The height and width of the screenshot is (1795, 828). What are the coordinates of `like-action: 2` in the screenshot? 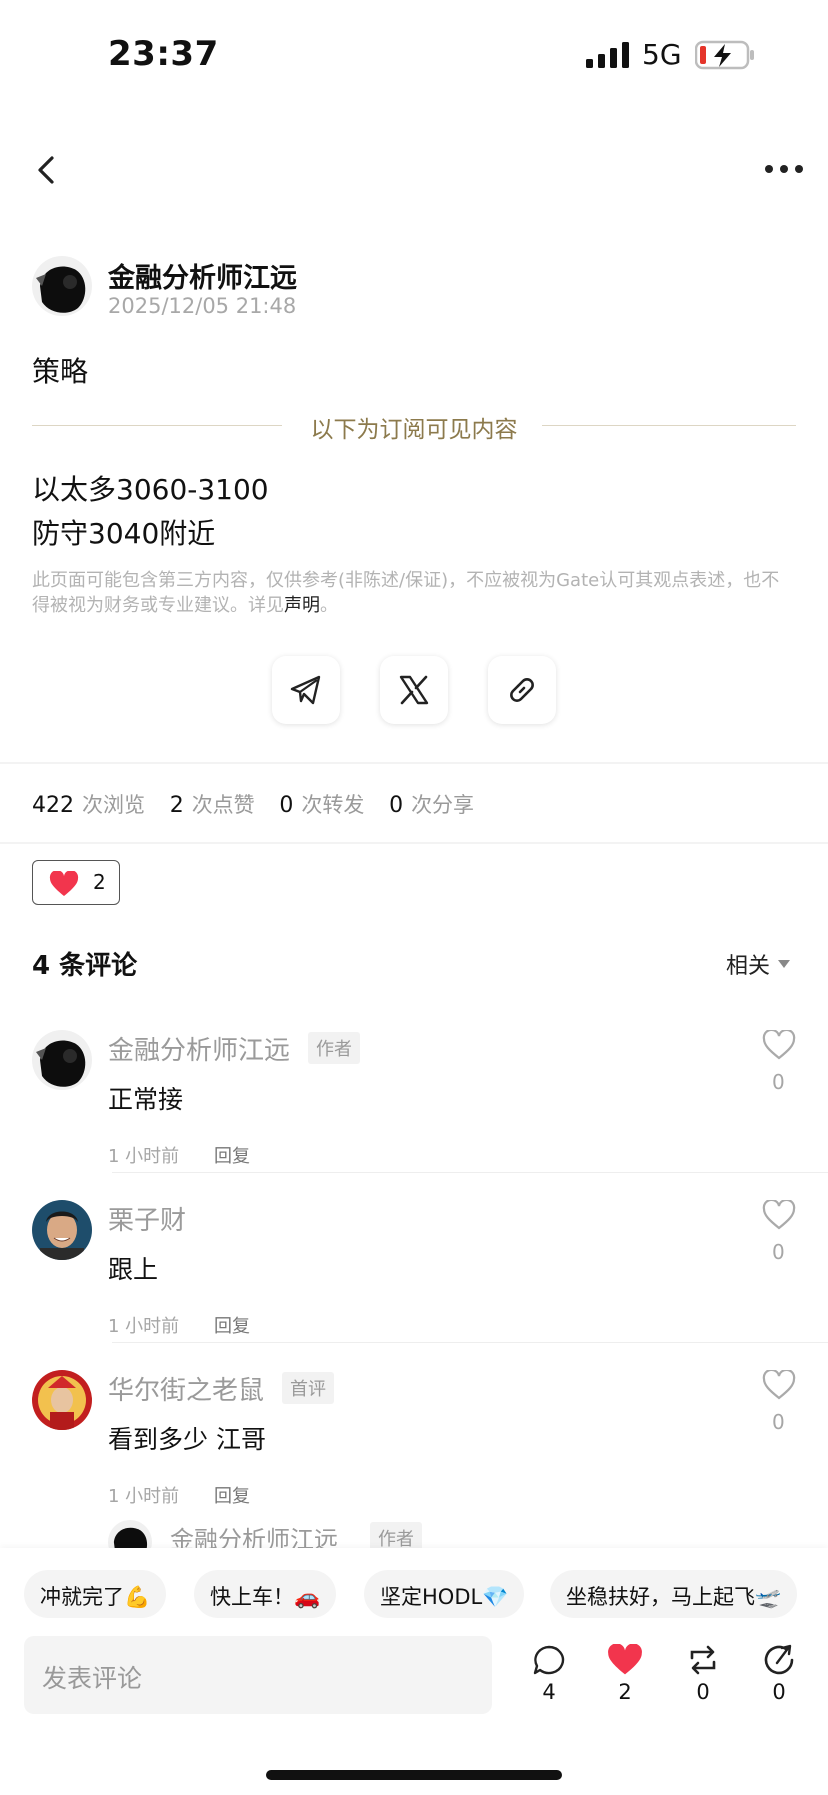 It's located at (625, 1682).